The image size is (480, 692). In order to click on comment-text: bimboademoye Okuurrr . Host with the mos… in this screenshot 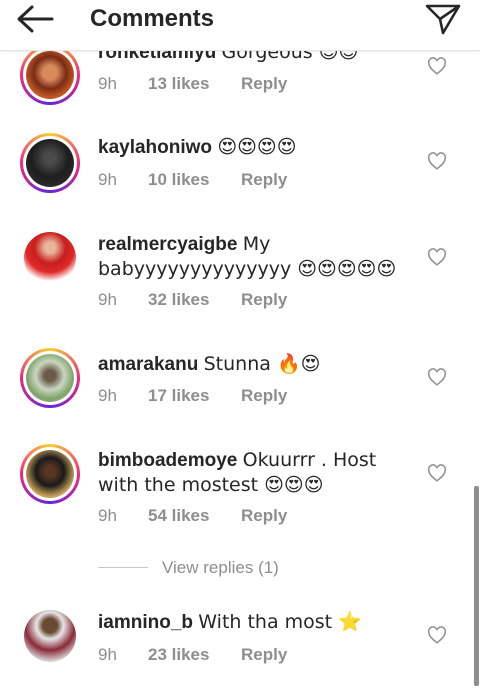, I will do `click(255, 473)`.